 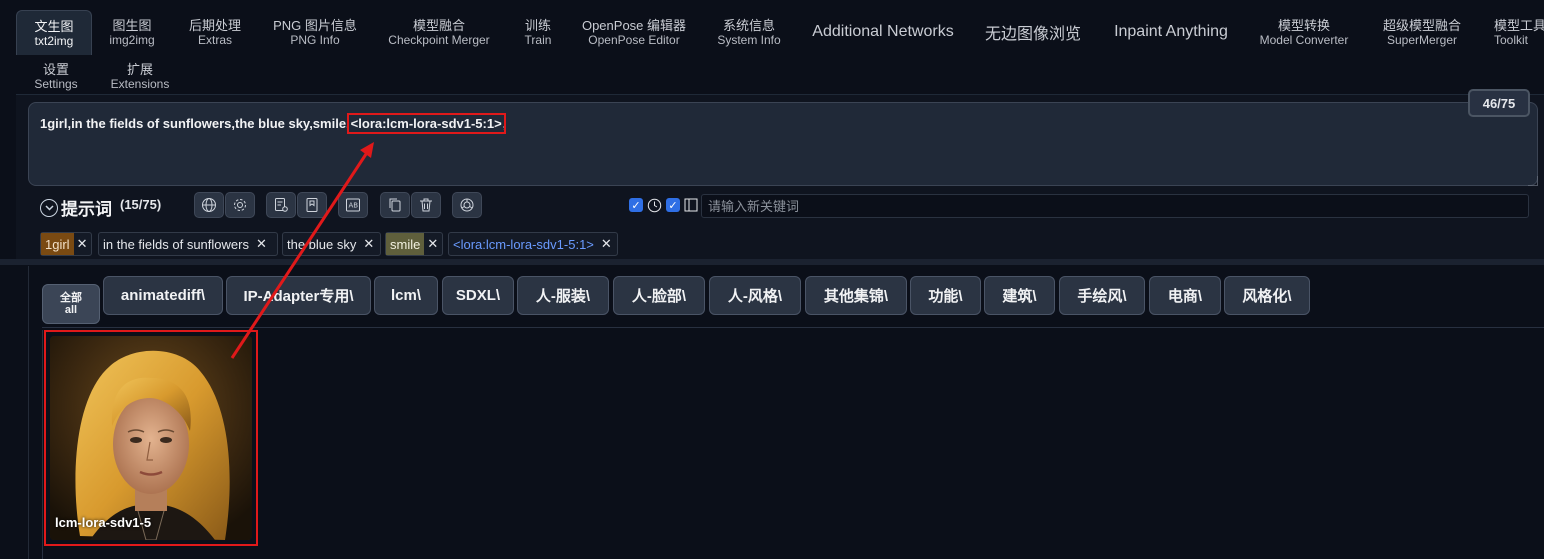 I want to click on tab-infinite-image-browsing: 无边图像浏览, so click(x=1033, y=32).